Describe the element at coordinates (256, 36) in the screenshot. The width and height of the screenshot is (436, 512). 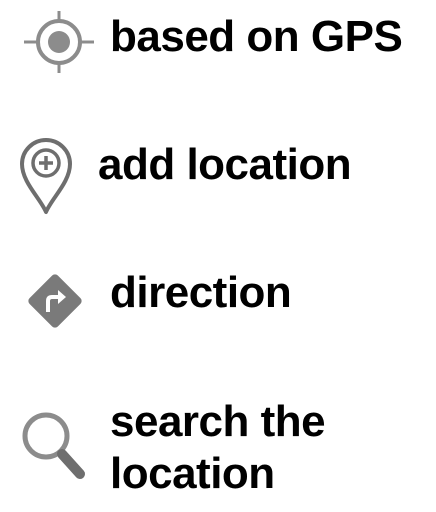
I see `legend-label-gps: based on GPS` at that location.